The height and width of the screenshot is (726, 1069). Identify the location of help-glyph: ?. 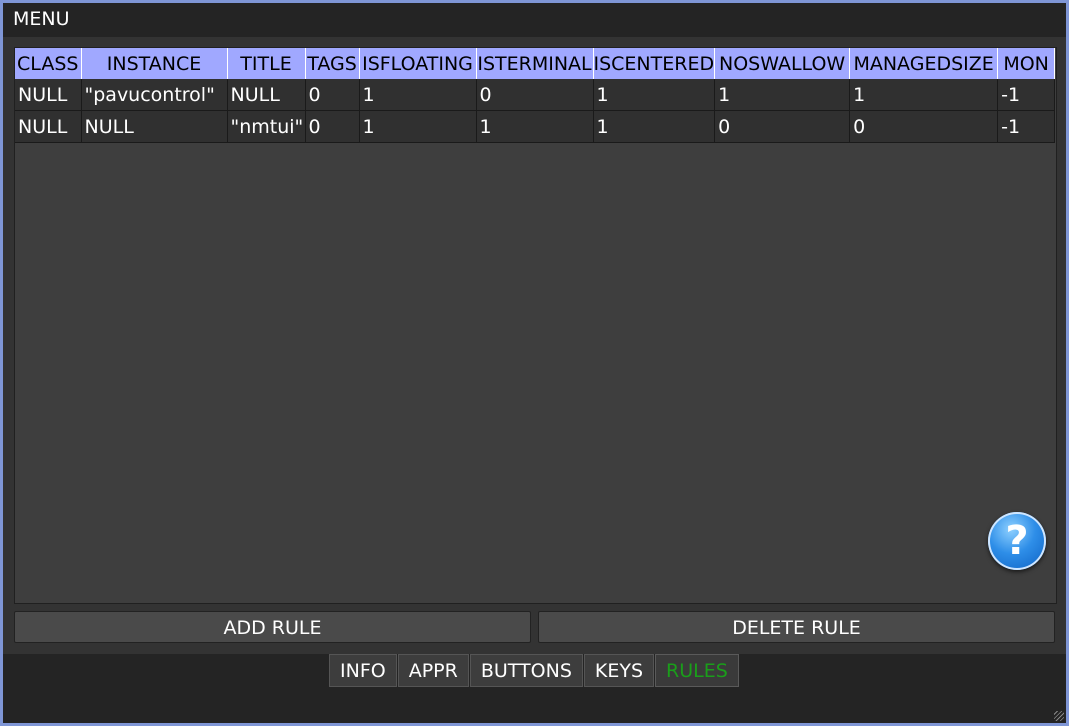
(1017, 541).